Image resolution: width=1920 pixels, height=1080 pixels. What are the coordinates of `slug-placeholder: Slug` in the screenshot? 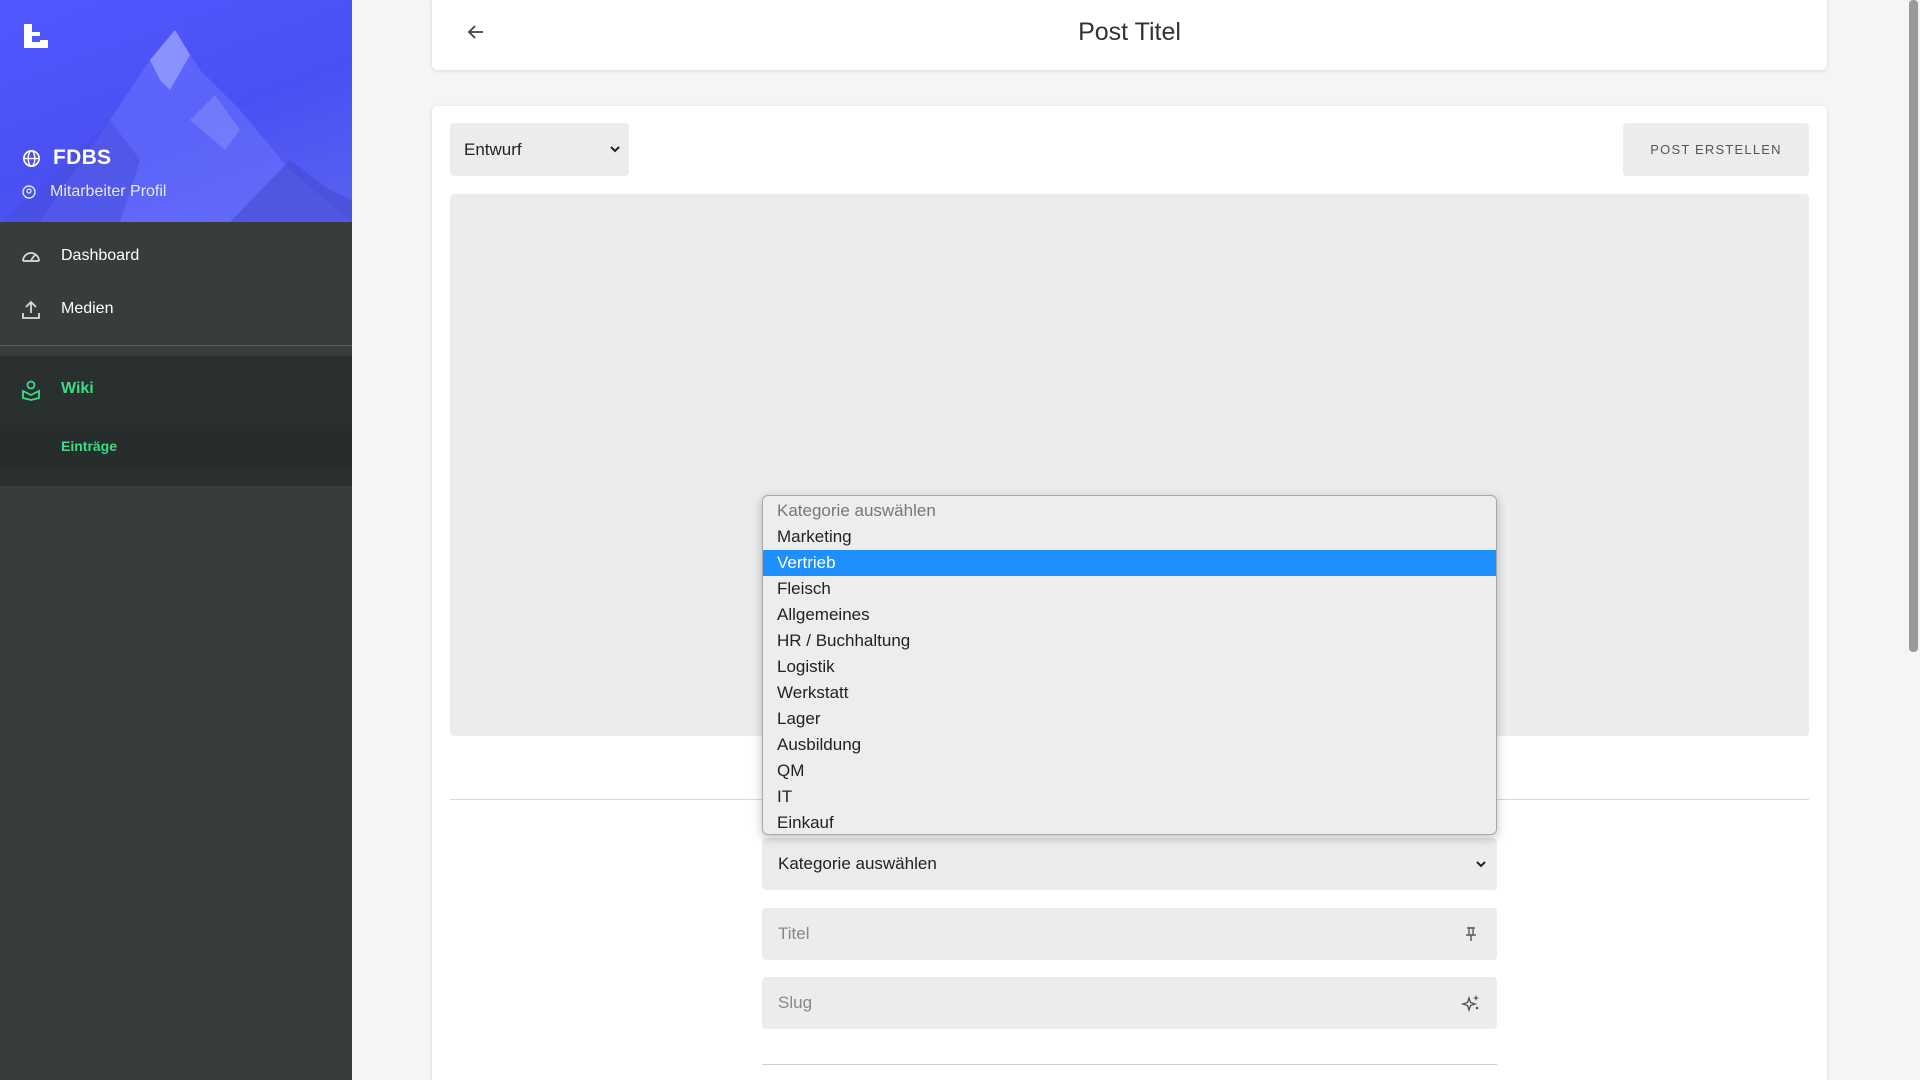 It's located at (795, 1002).